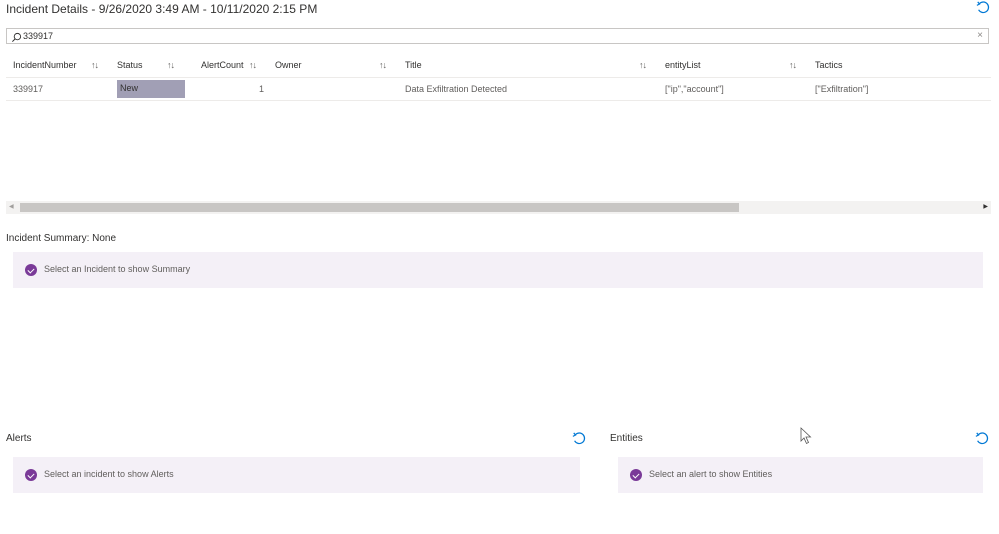 This screenshot has width=999, height=534. I want to click on column-header-alertcount: AlertCount, so click(222, 65).